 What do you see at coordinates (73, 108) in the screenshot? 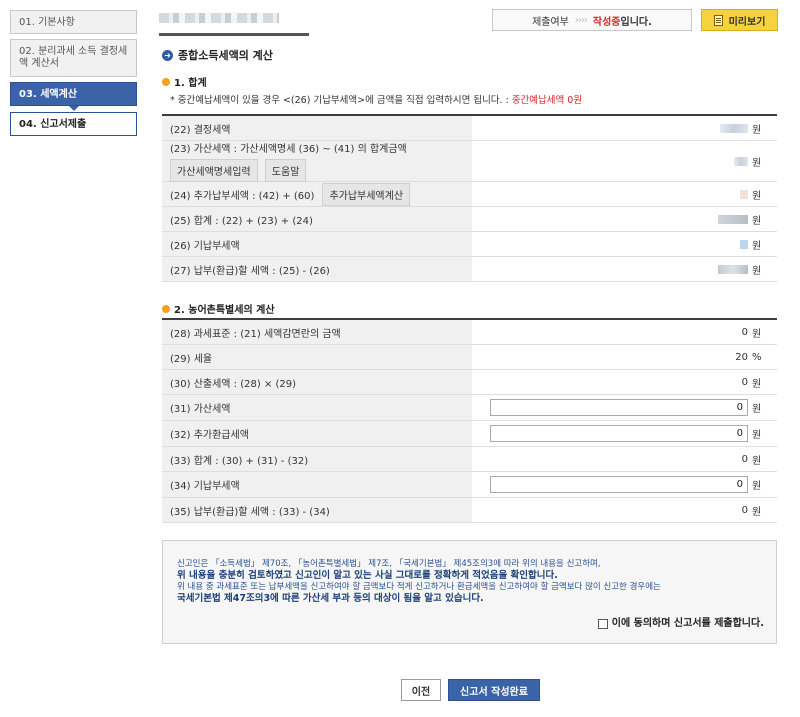
I see `step-down-arrow-icon` at bounding box center [73, 108].